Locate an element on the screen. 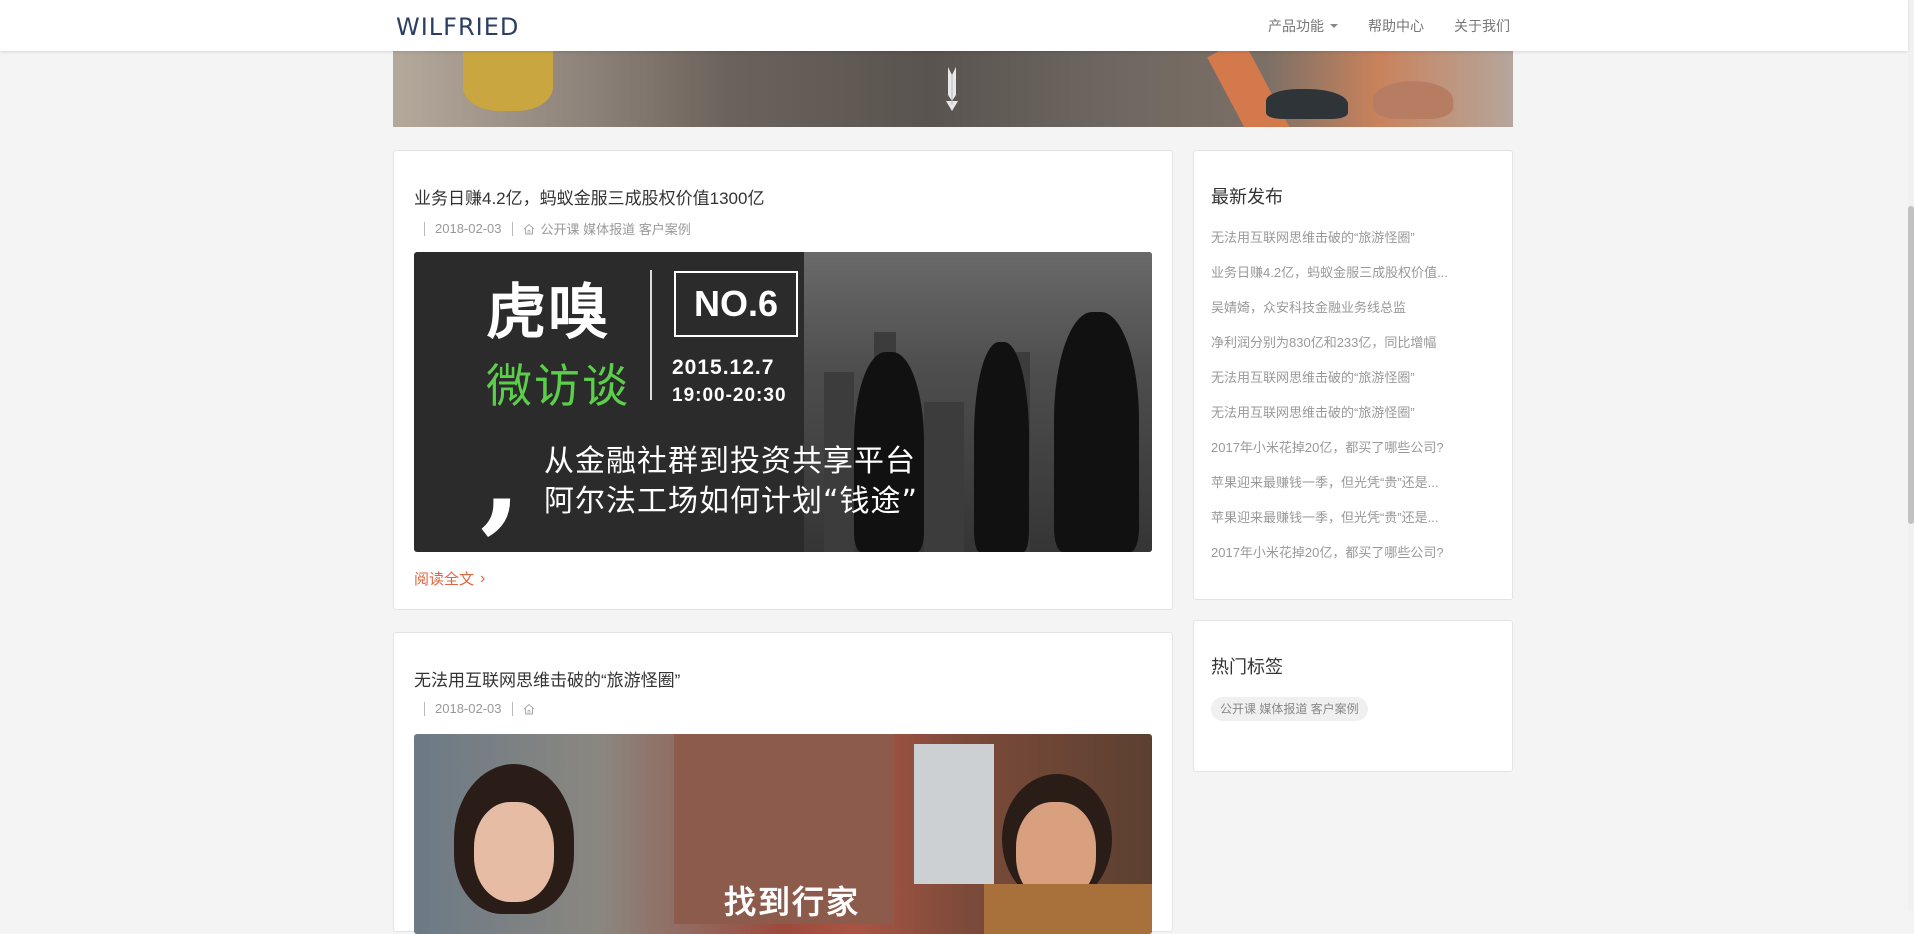  nav-help-center: 帮助中心 is located at coordinates (1396, 26).